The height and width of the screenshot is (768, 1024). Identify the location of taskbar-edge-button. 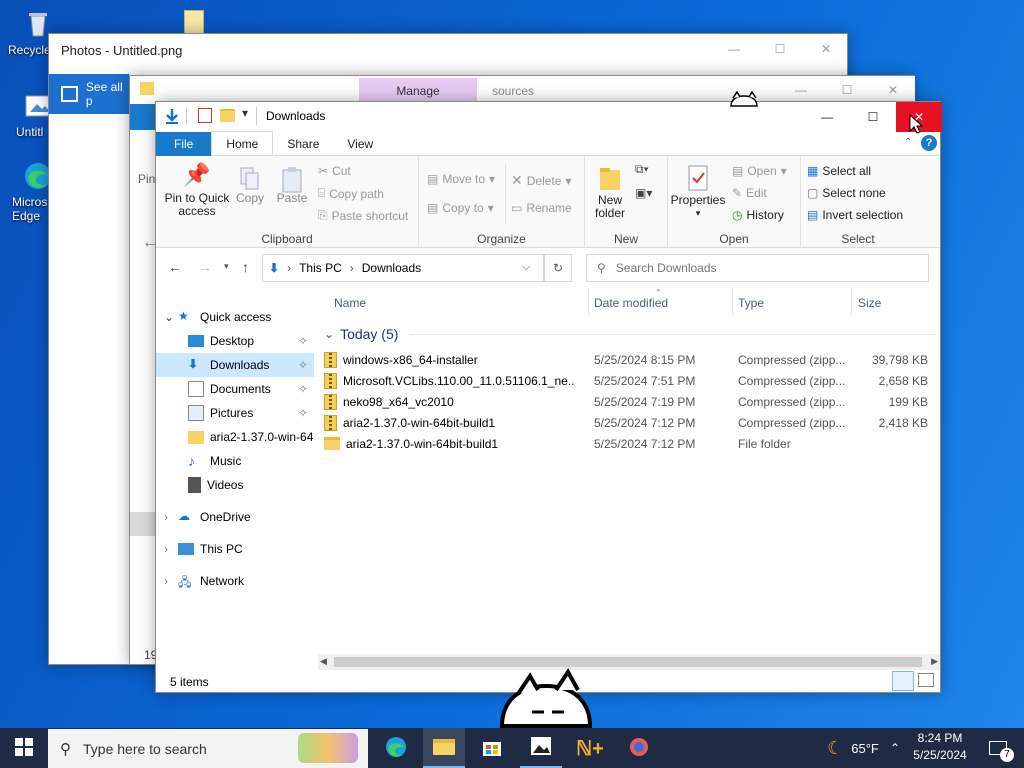
(396, 748).